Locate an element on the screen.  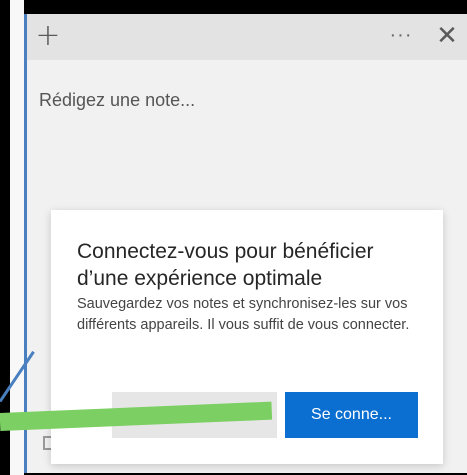
more-icon: ··· is located at coordinates (401, 35).